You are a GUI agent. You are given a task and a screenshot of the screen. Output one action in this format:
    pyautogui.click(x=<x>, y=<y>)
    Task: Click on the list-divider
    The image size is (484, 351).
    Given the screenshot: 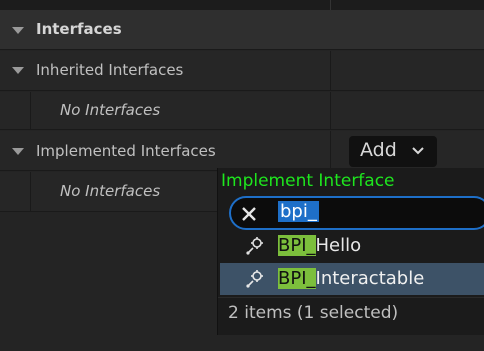 What is the action you would take?
    pyautogui.click(x=351, y=297)
    